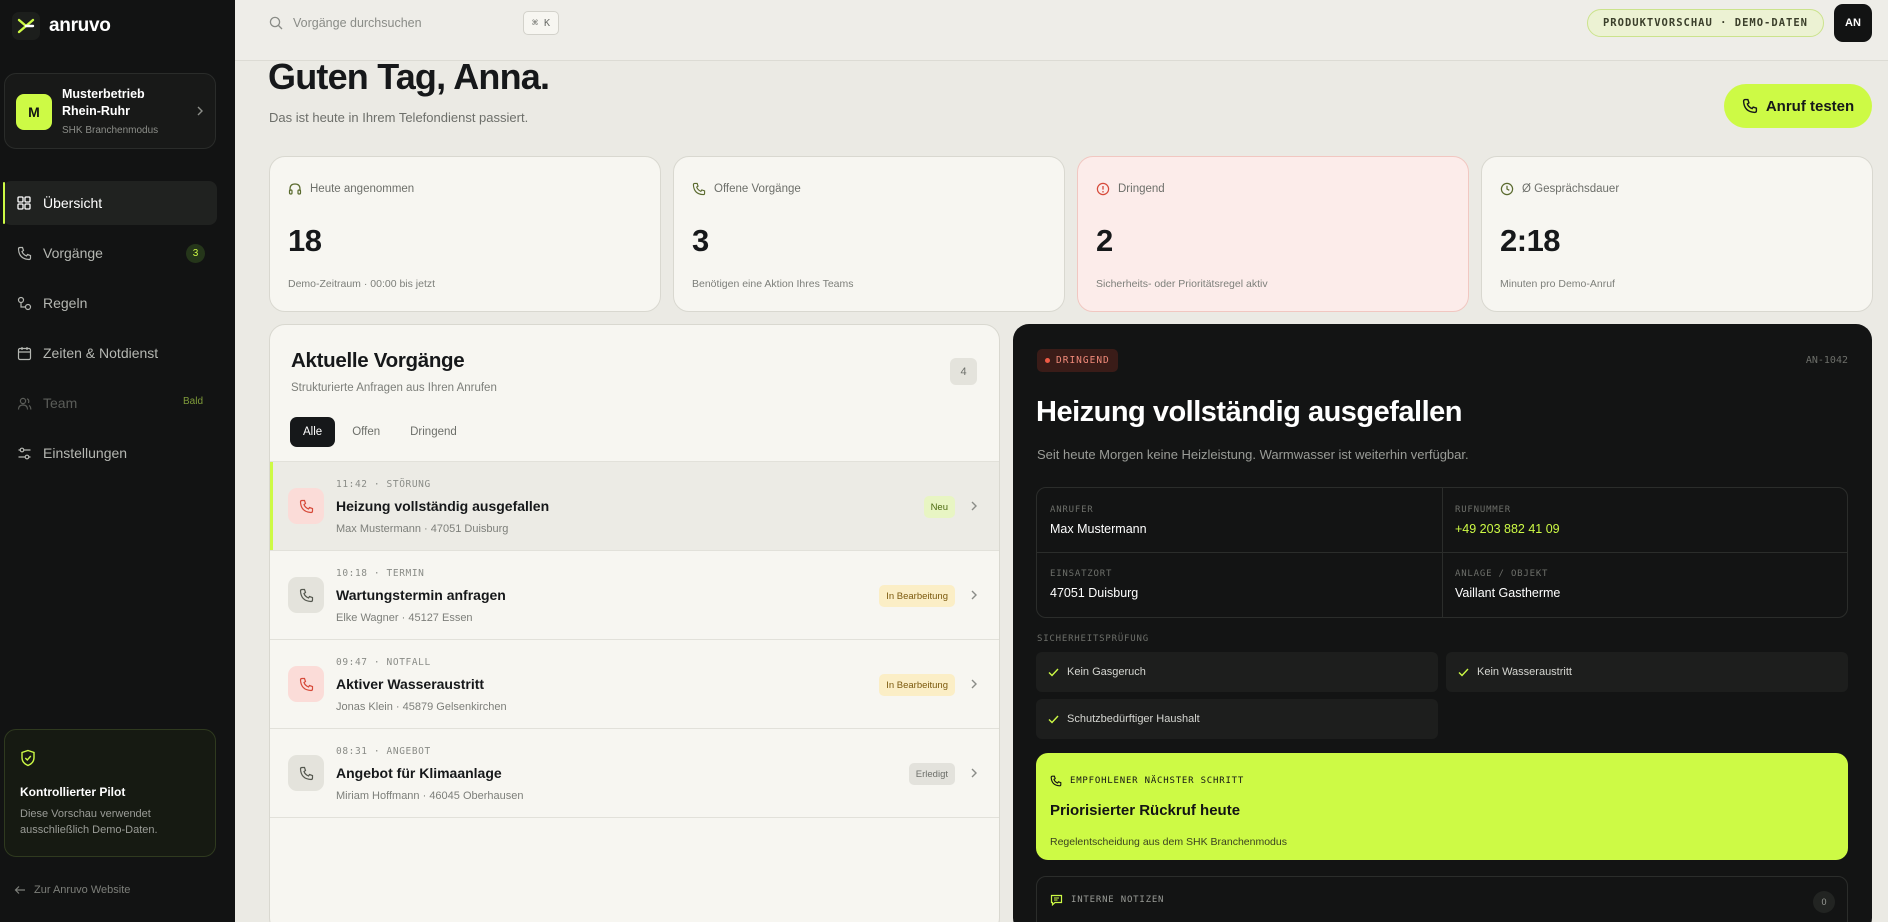 The height and width of the screenshot is (922, 1888). I want to click on message-icon, so click(1056, 900).